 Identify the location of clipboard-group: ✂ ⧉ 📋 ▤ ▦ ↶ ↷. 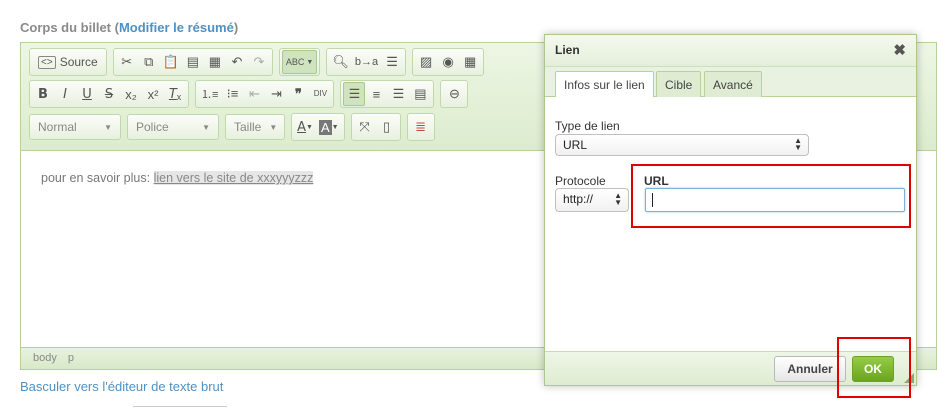
(192, 62).